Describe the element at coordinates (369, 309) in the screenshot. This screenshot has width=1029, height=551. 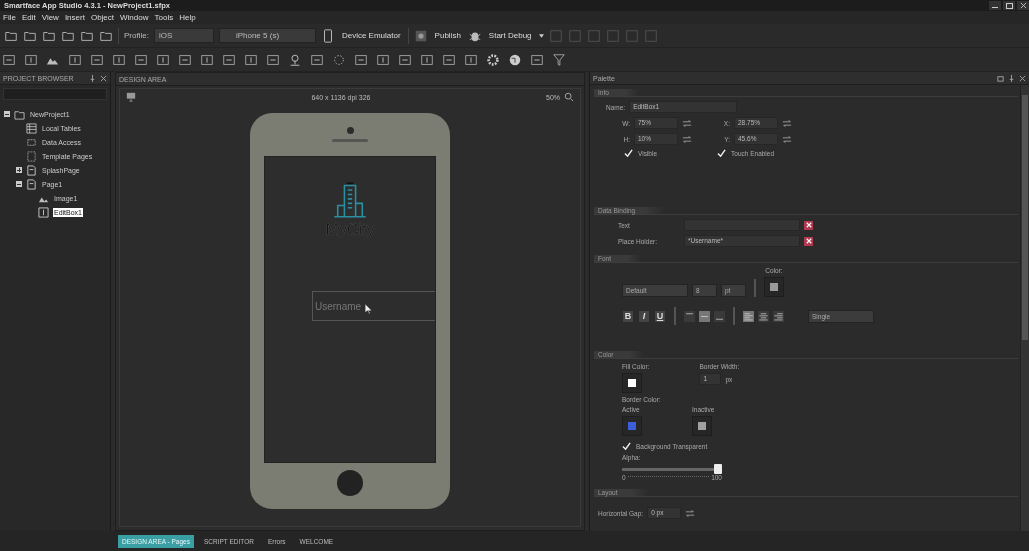
I see `mouse-pointer-icon` at that location.